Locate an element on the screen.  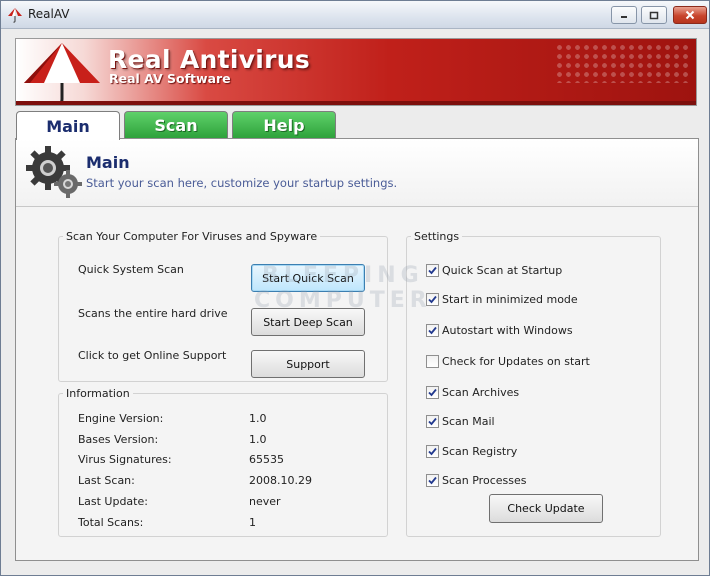
option-scan-processes: Scan Processes is located at coordinates (476, 480).